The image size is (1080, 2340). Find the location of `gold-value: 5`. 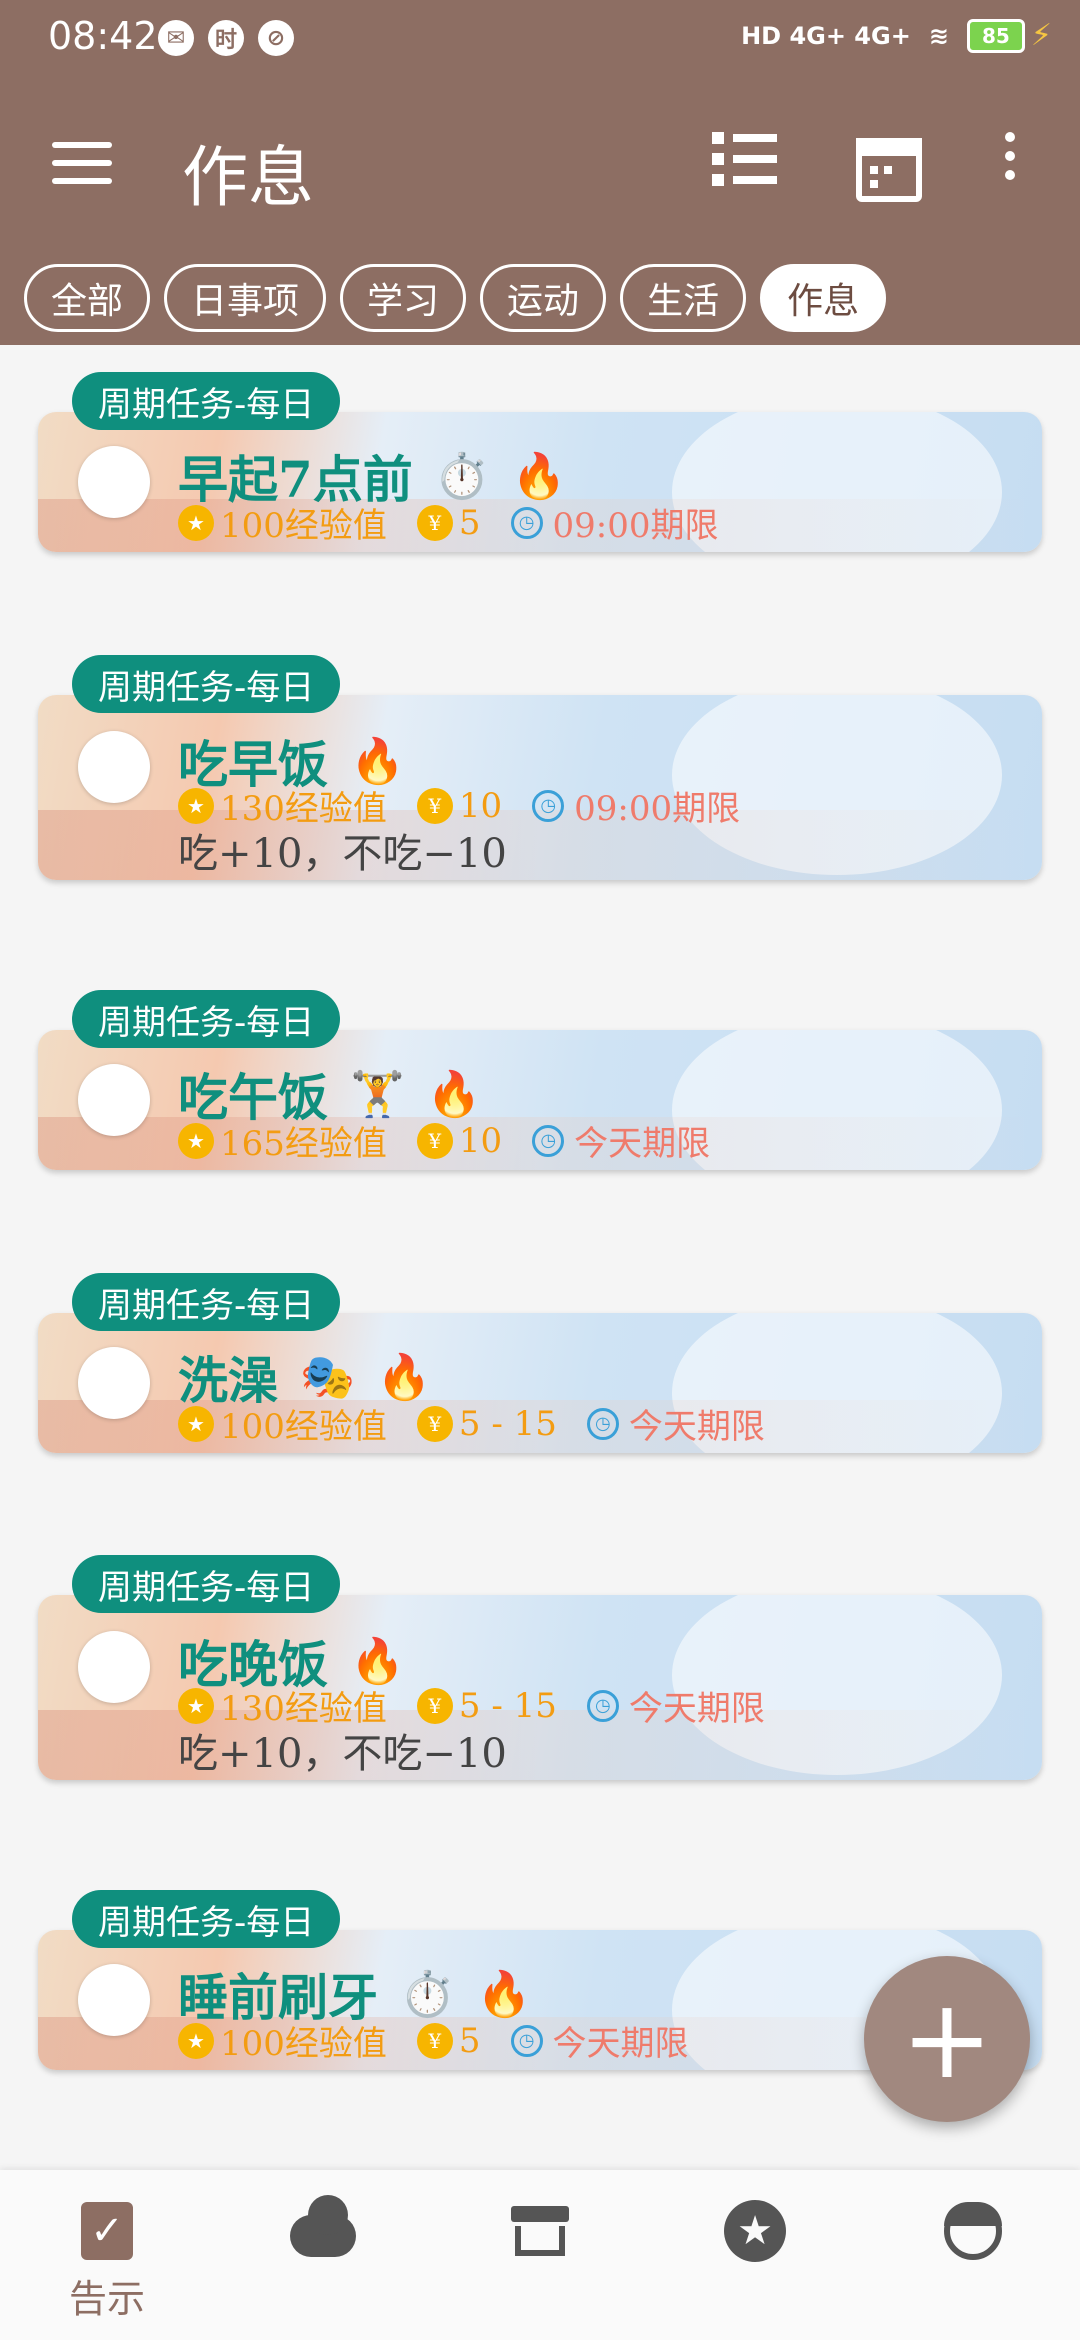

gold-value: 5 is located at coordinates (469, 522).